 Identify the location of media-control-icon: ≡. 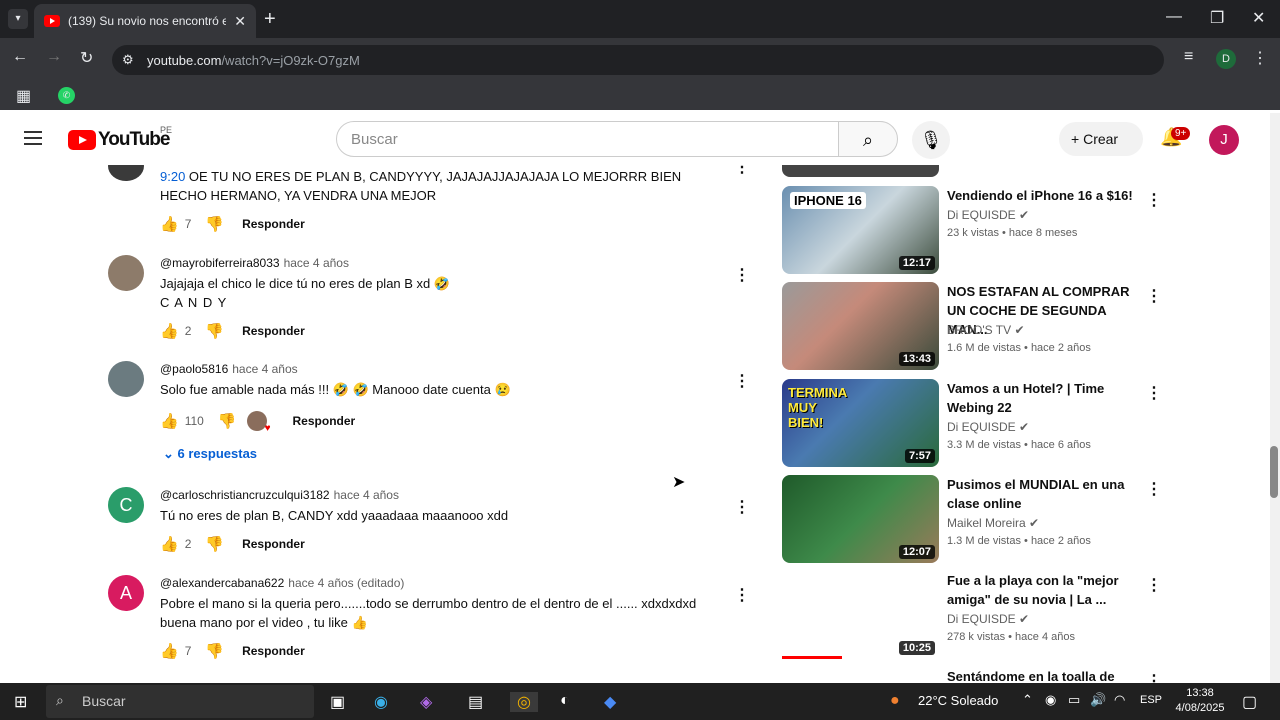
(1188, 57).